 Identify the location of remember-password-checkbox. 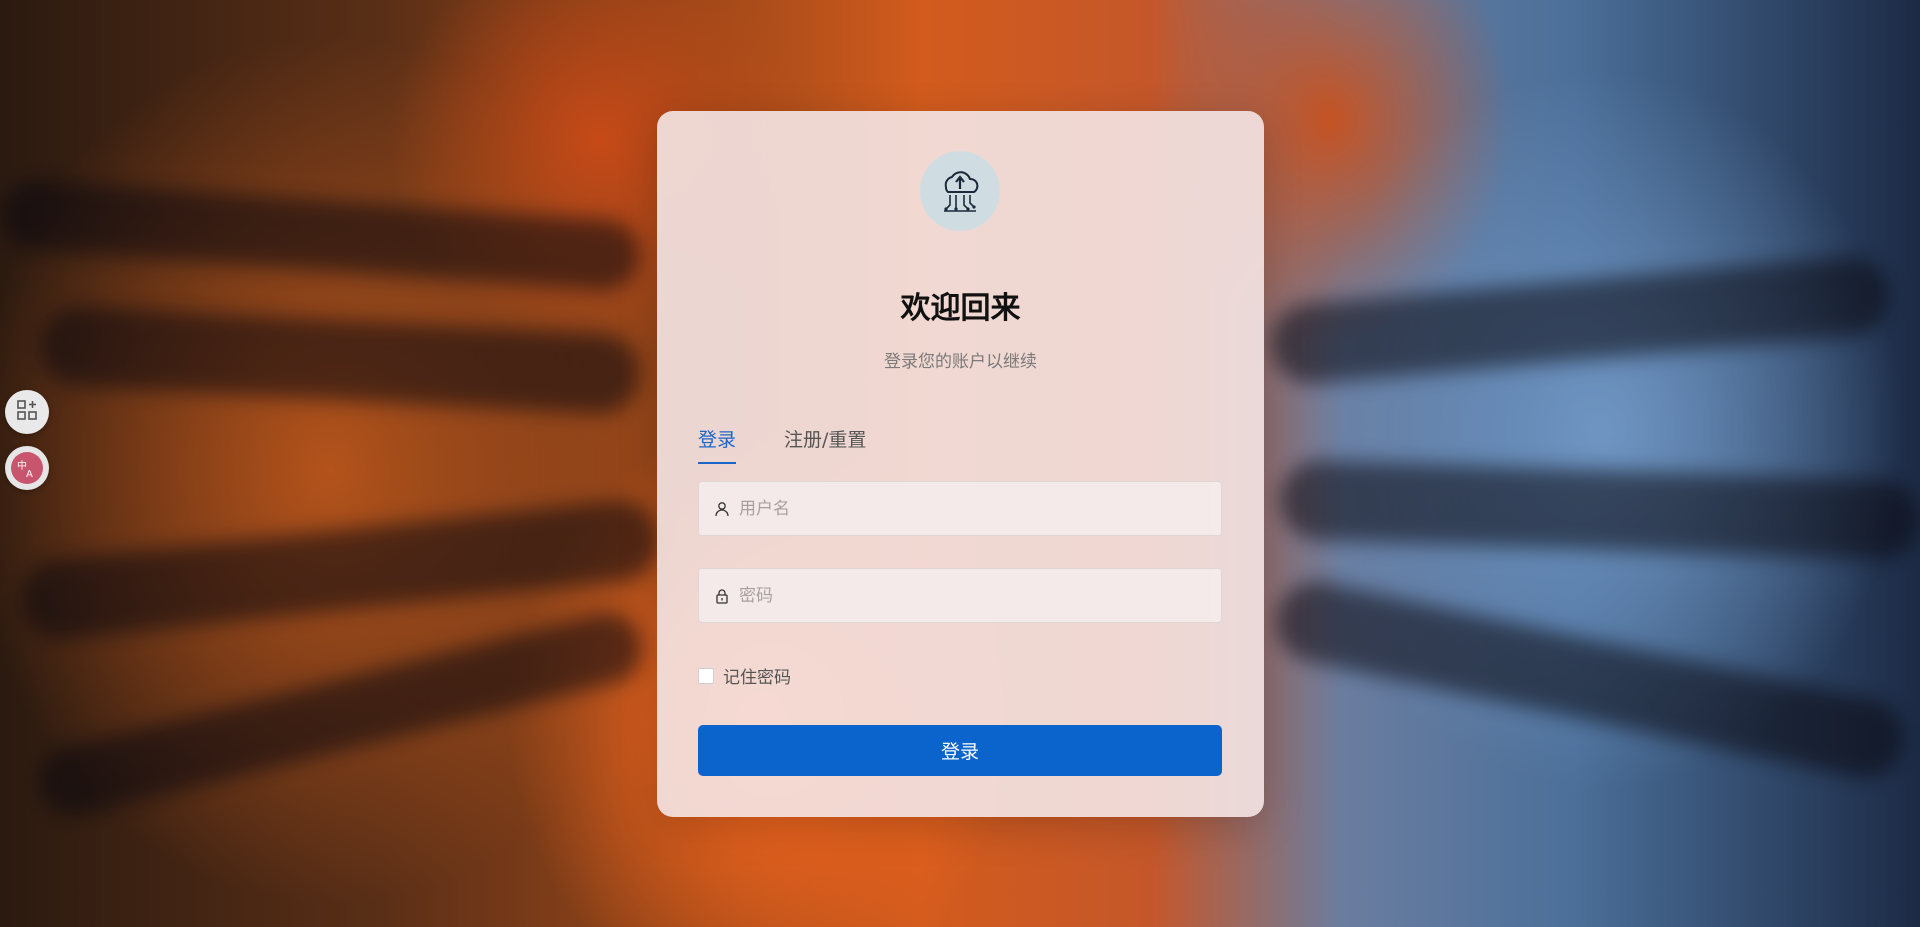
(706, 675).